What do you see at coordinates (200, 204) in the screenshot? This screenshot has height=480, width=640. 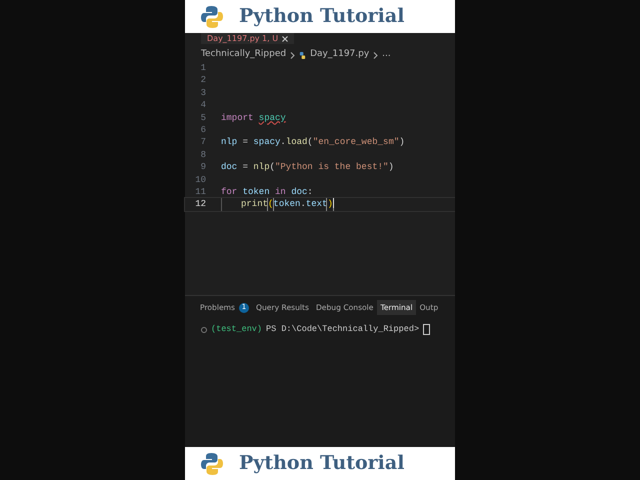 I see `line-number: 12` at bounding box center [200, 204].